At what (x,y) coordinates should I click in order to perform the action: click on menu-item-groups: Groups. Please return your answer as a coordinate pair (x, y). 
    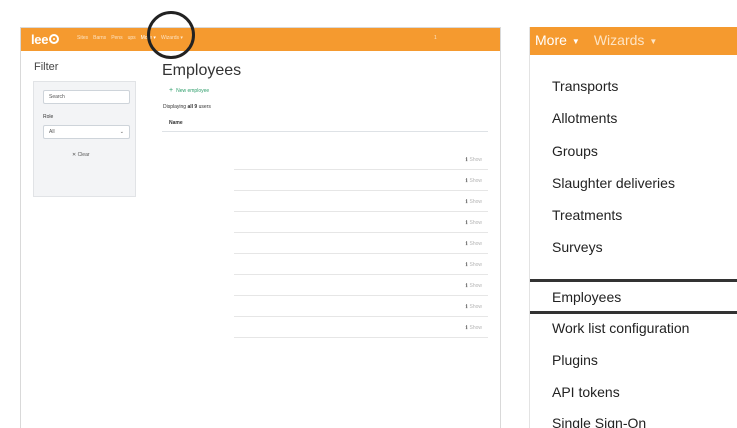
    Looking at the image, I should click on (575, 151).